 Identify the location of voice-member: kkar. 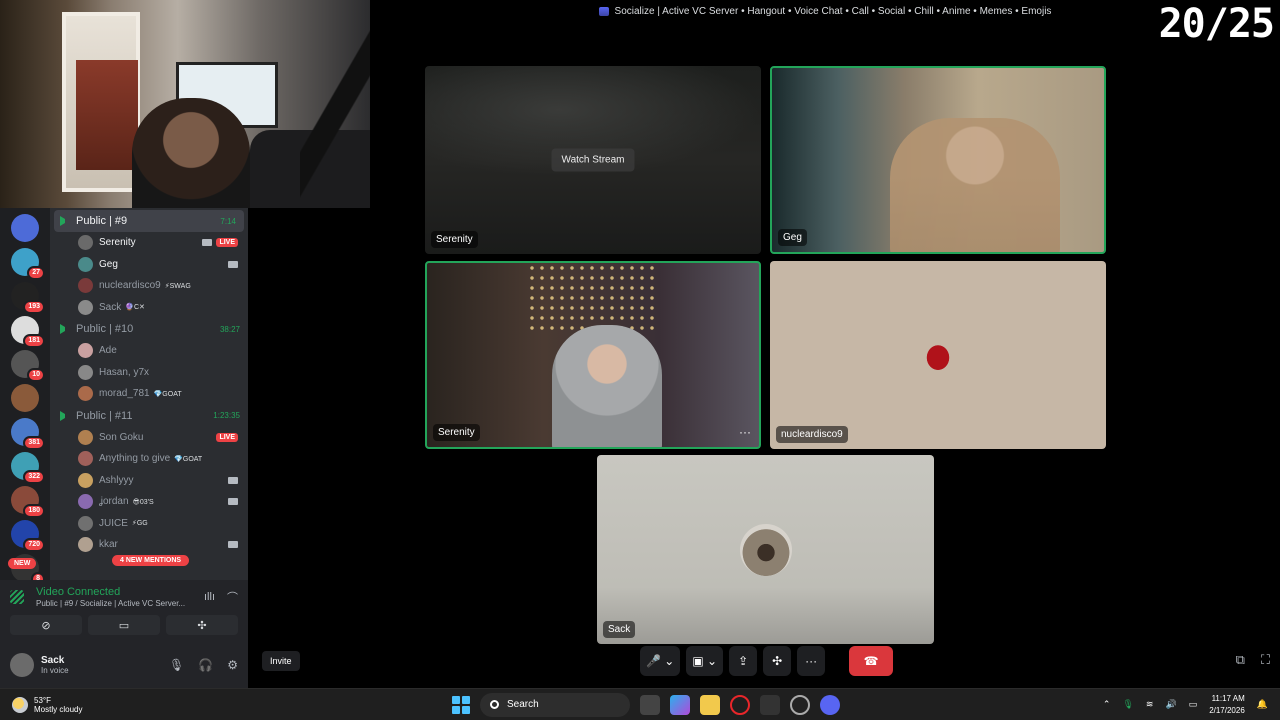
(149, 545).